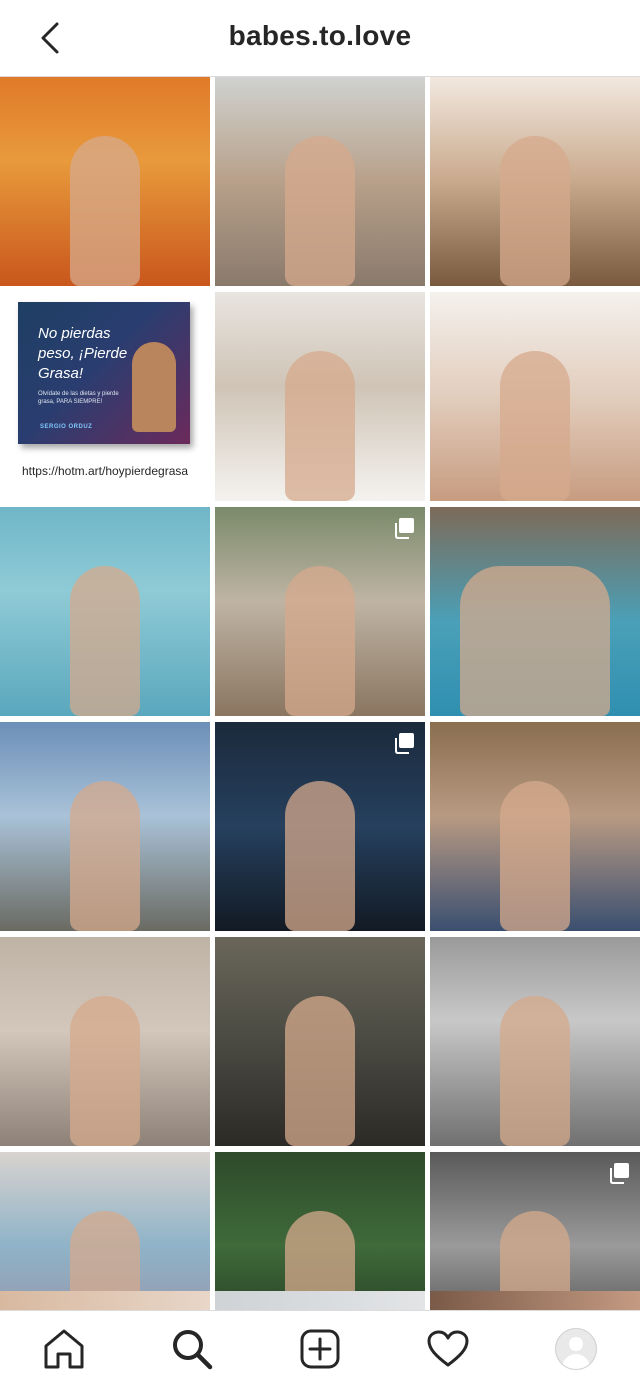 This screenshot has width=640, height=1387. I want to click on post-grid-partial-row, so click(320, 1301).